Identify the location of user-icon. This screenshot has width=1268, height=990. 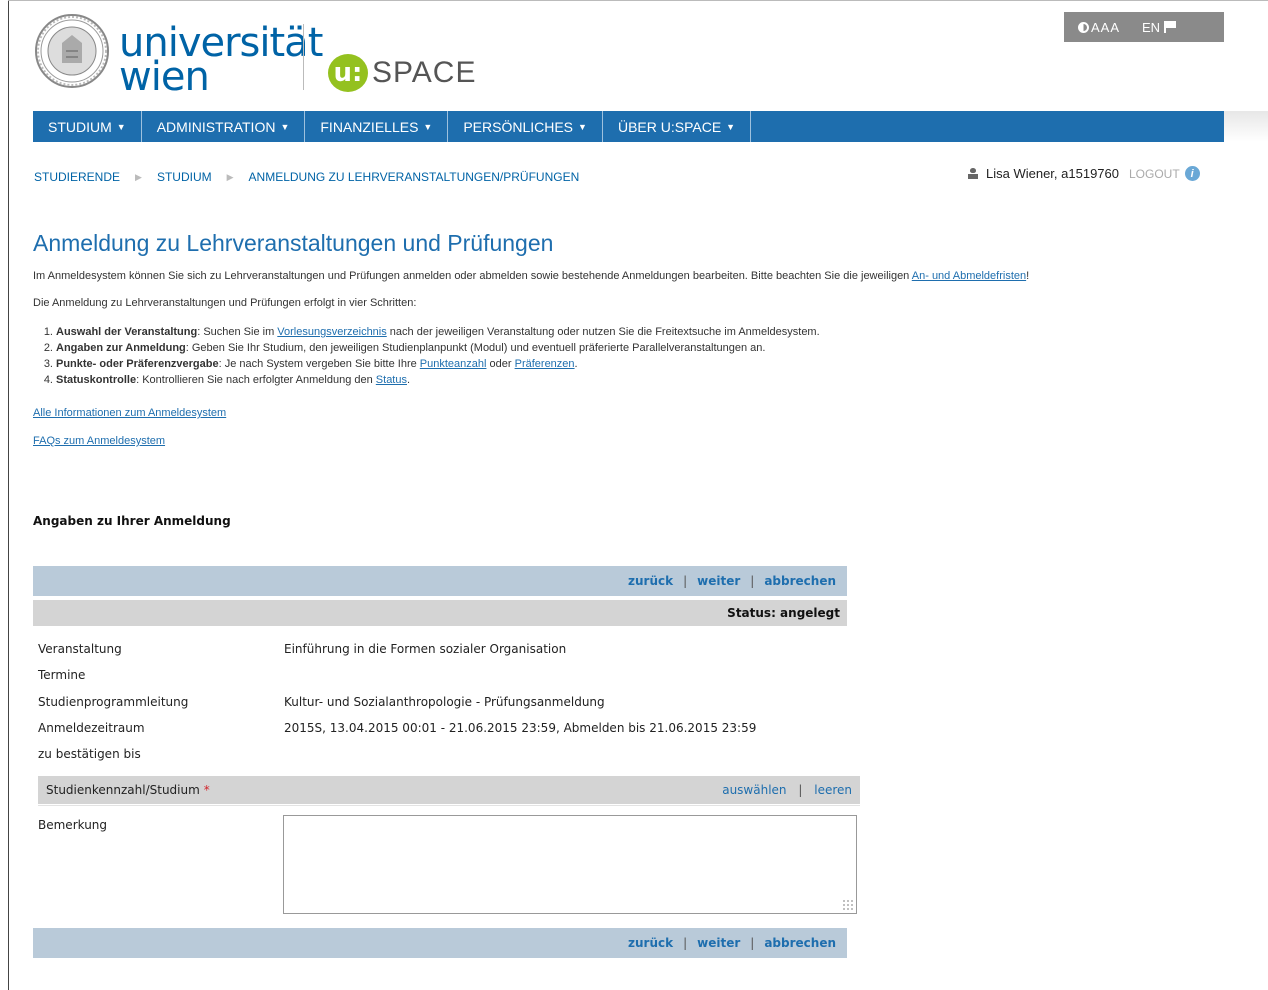
(973, 173).